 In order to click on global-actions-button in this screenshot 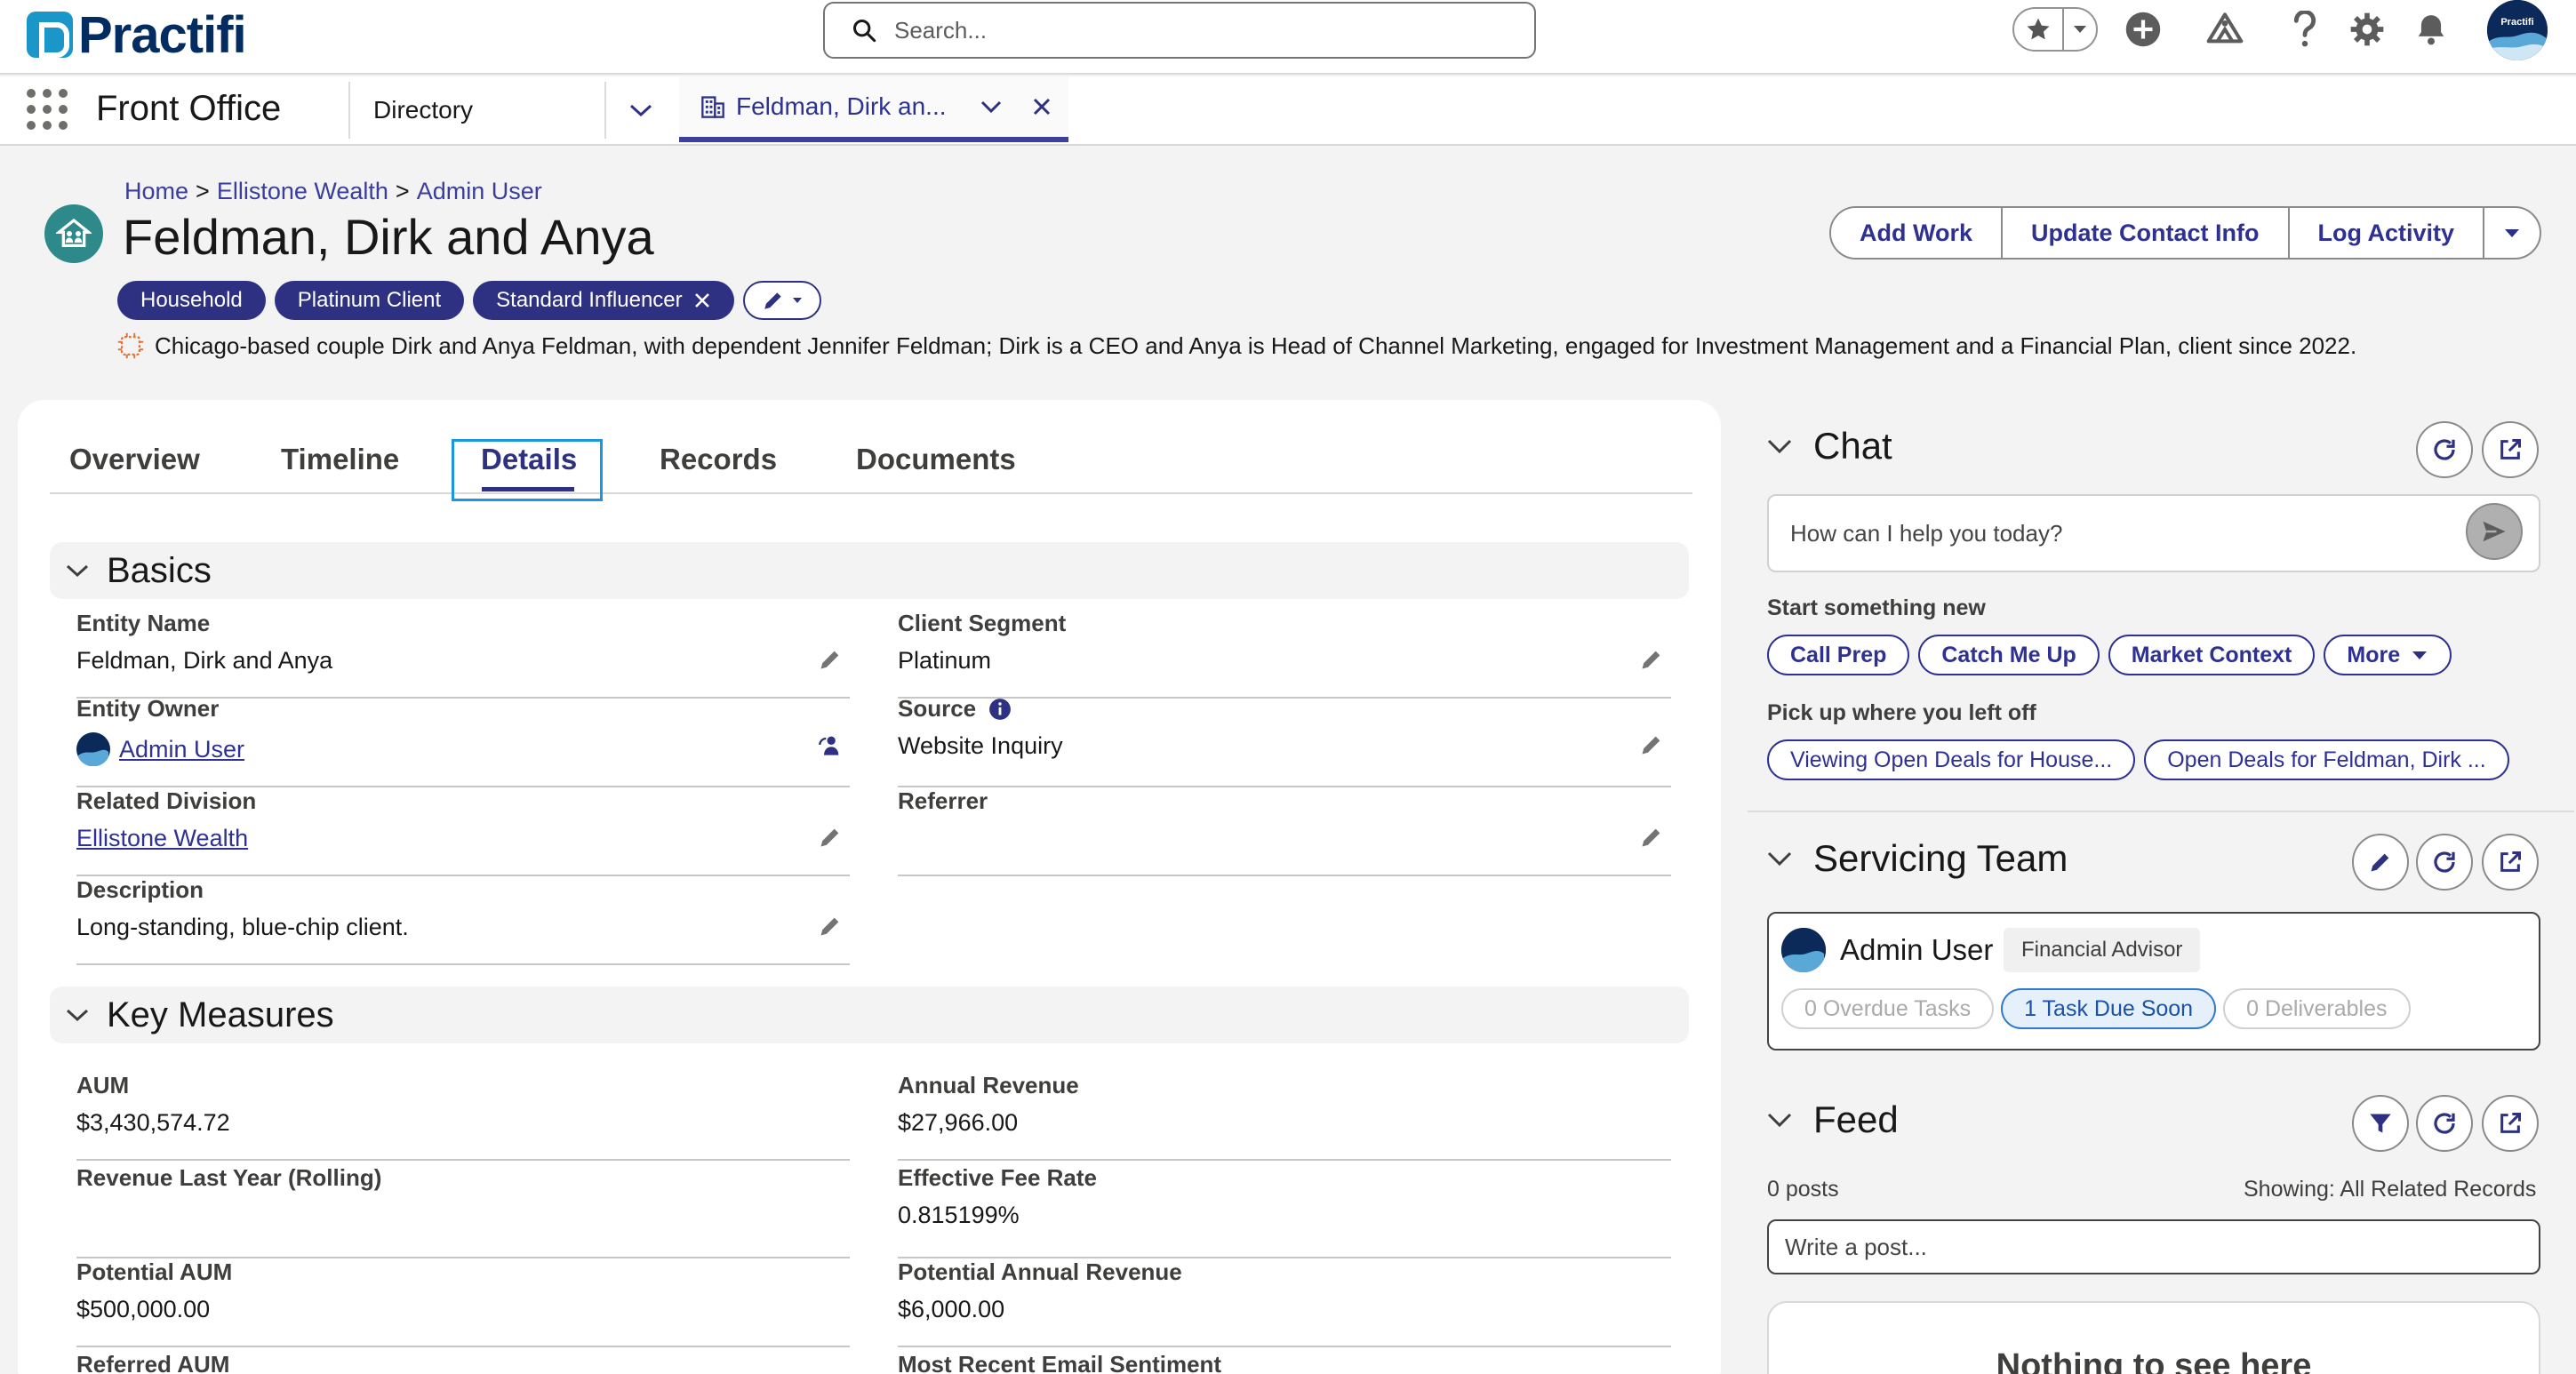, I will do `click(2143, 29)`.